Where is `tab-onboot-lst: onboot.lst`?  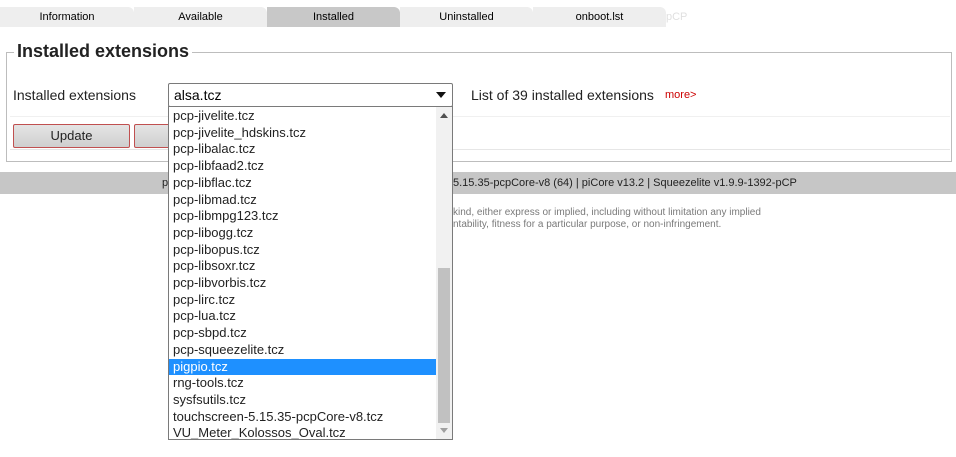
tab-onboot-lst: onboot.lst is located at coordinates (599, 17).